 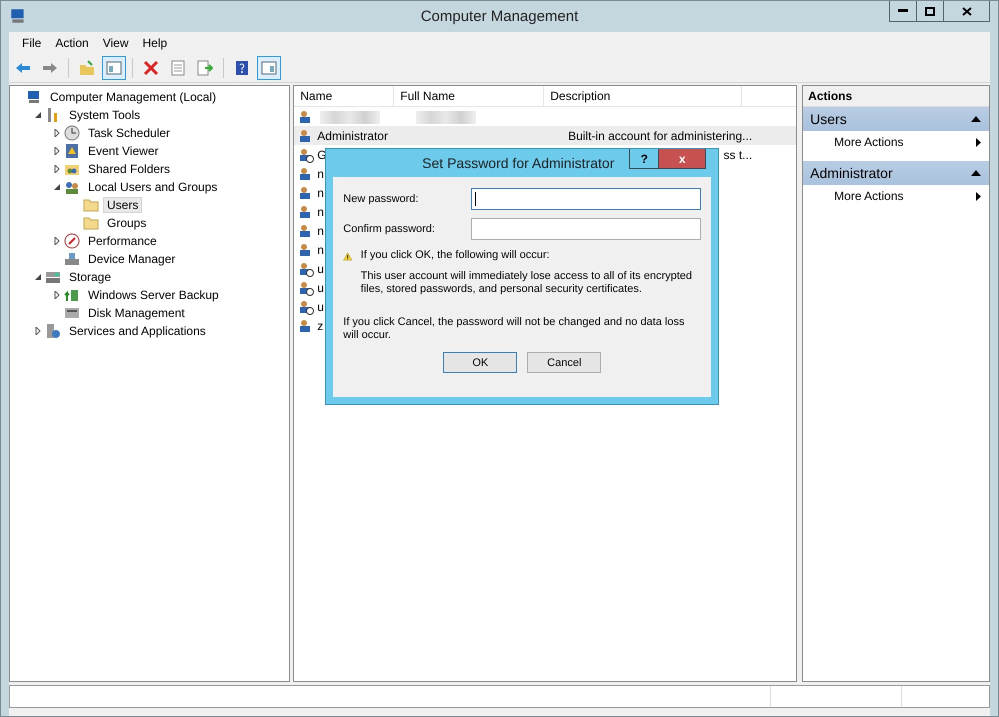 I want to click on field-label: Confirm password:, so click(x=389, y=229).